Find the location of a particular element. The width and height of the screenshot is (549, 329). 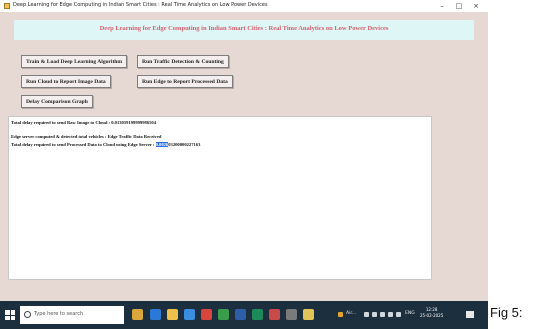

close-button: × is located at coordinates (476, 6).